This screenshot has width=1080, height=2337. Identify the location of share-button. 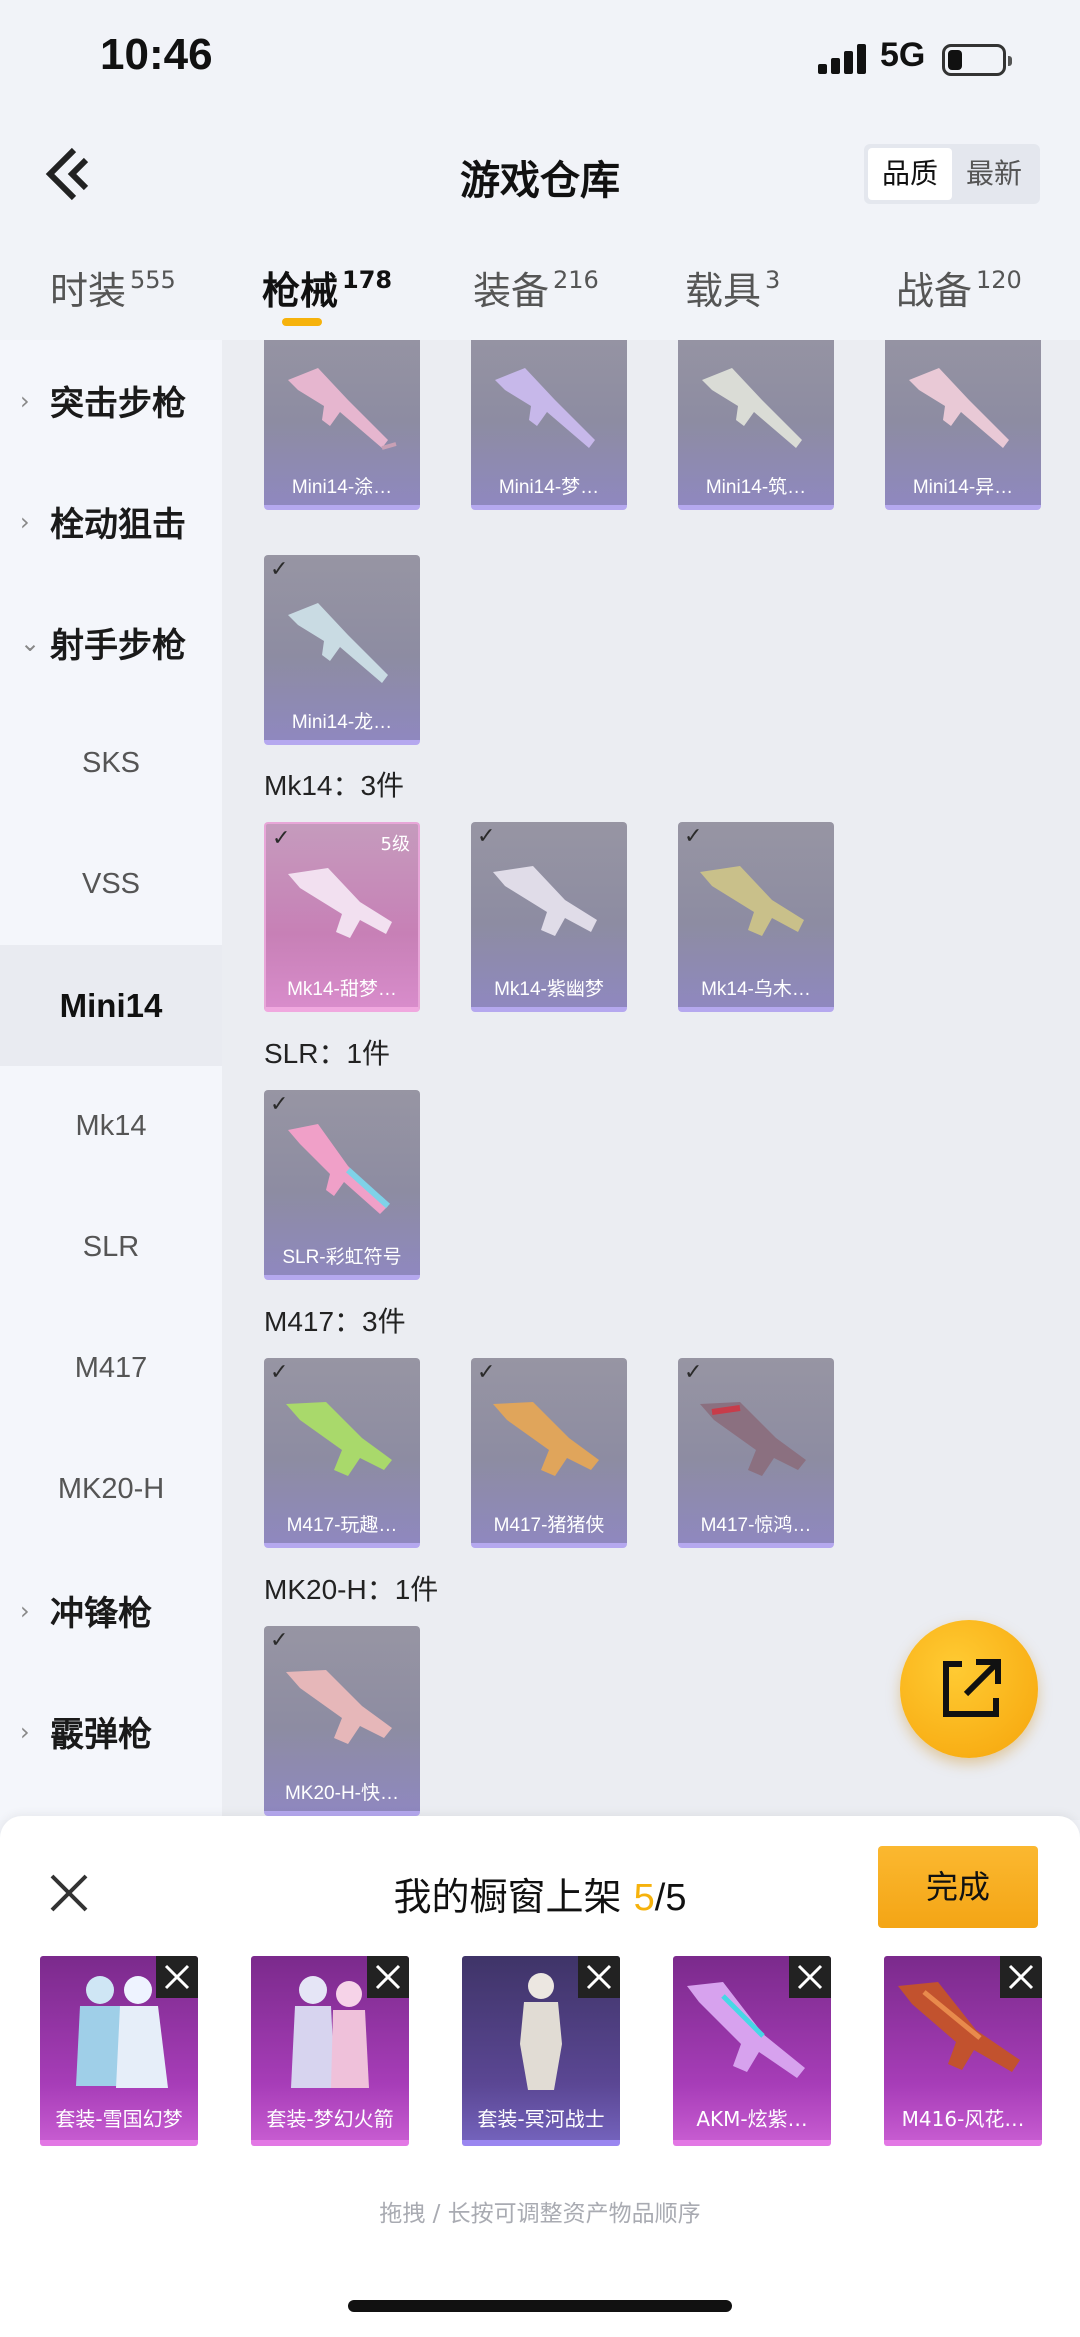
(969, 1689).